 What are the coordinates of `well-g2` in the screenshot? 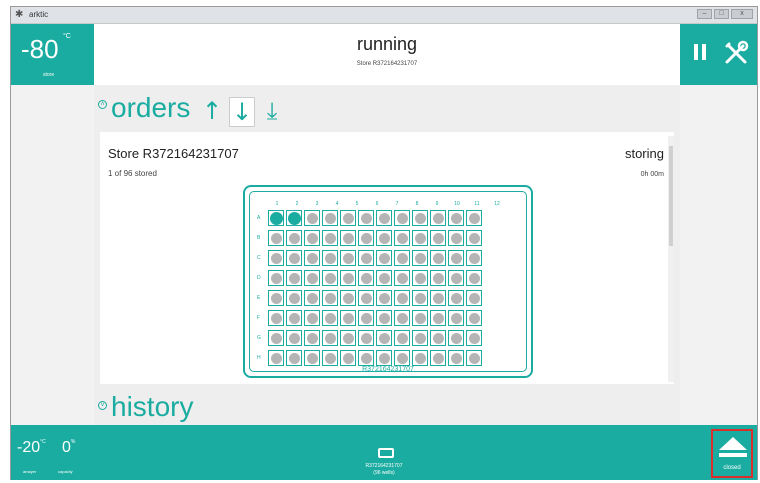 It's located at (294, 338).